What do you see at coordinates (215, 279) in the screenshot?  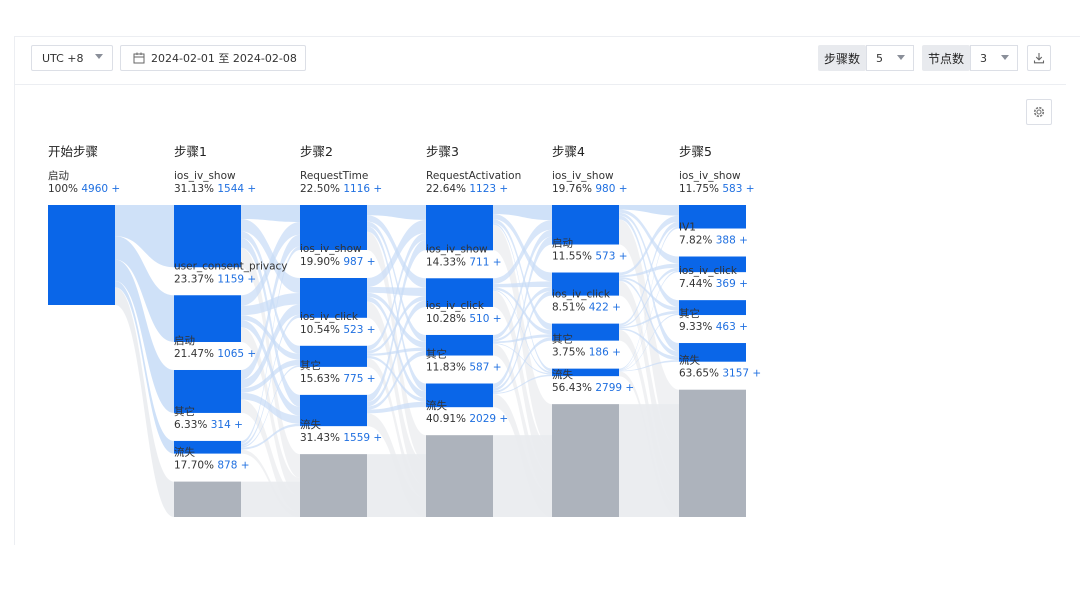 I see `node-stats: 23.37% 1159 +` at bounding box center [215, 279].